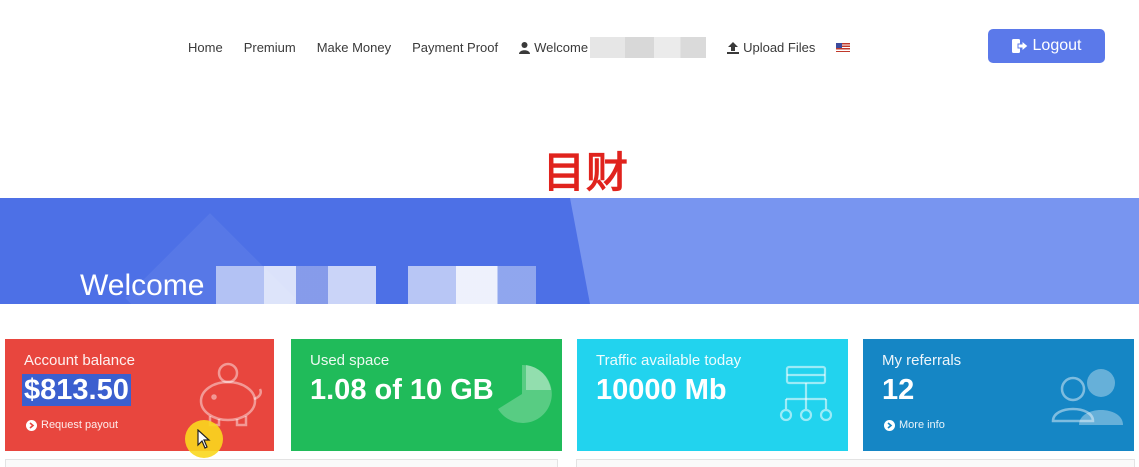 The image size is (1139, 467). Describe the element at coordinates (79, 360) in the screenshot. I see `card-label: Account balance` at that location.